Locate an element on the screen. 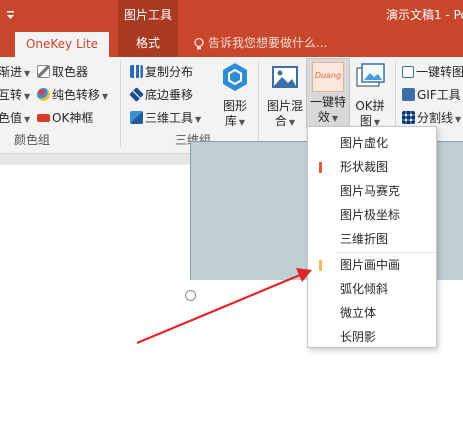 The height and width of the screenshot is (433, 463). annotation-arrow is located at coordinates (224, 306).